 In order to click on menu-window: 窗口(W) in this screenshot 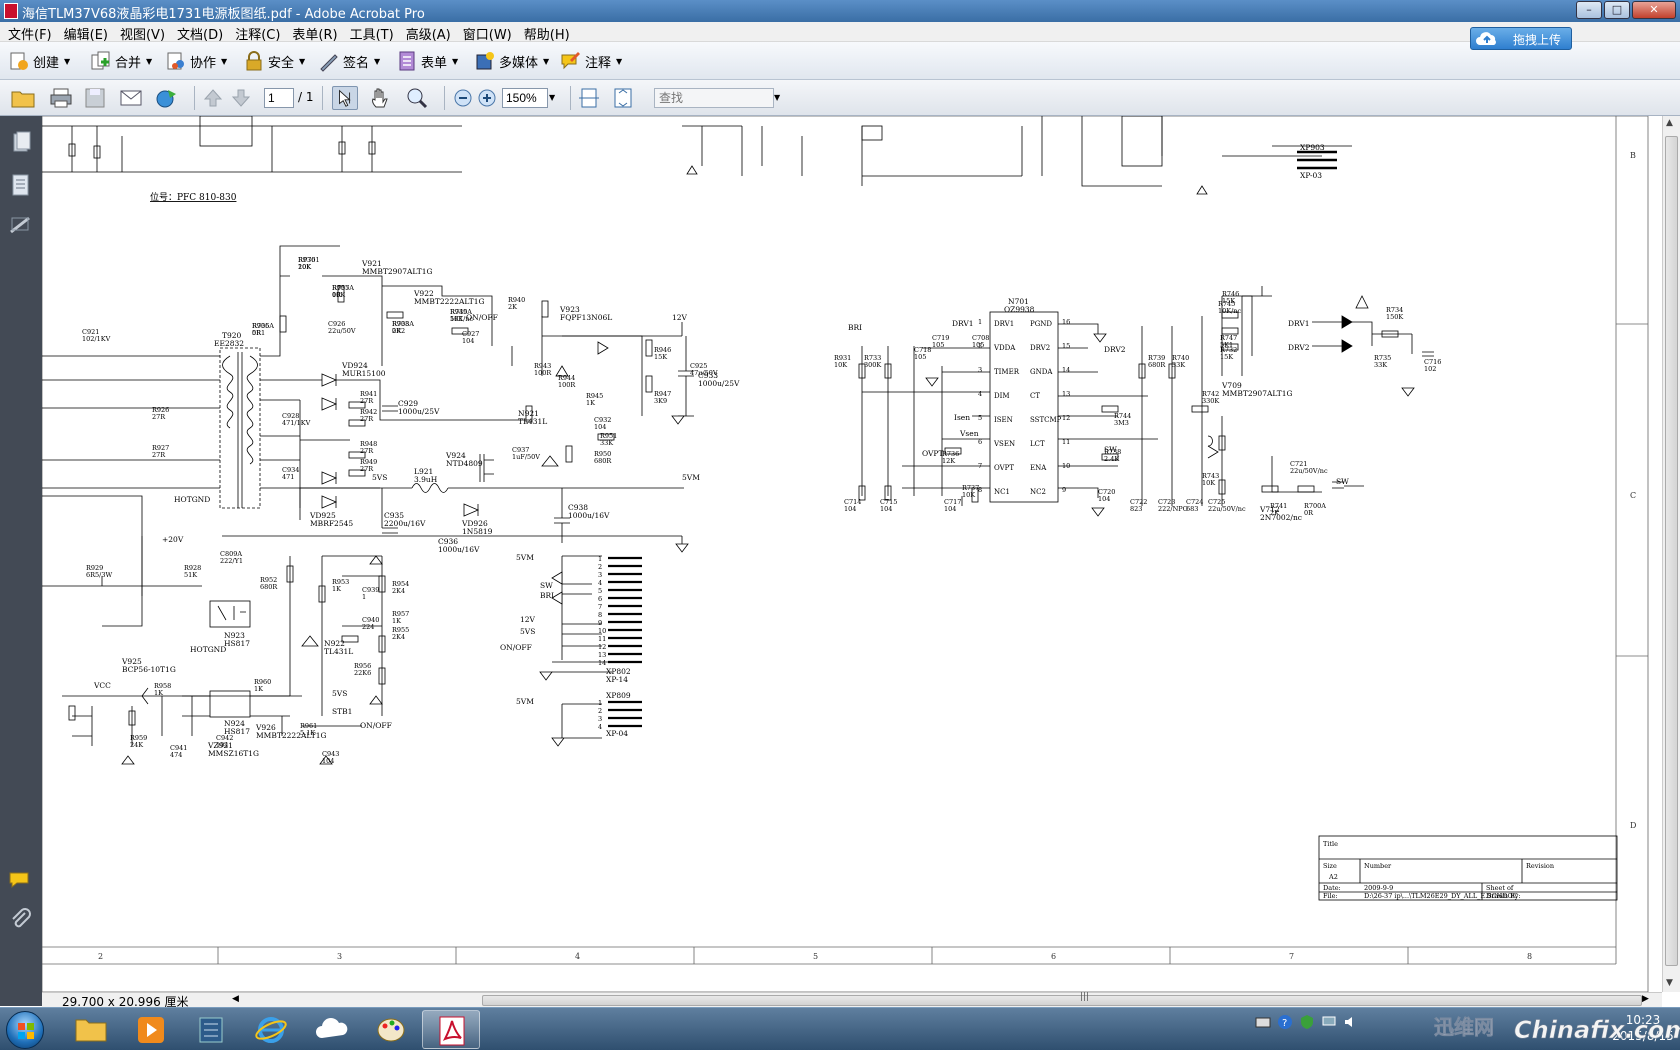, I will do `click(489, 32)`.